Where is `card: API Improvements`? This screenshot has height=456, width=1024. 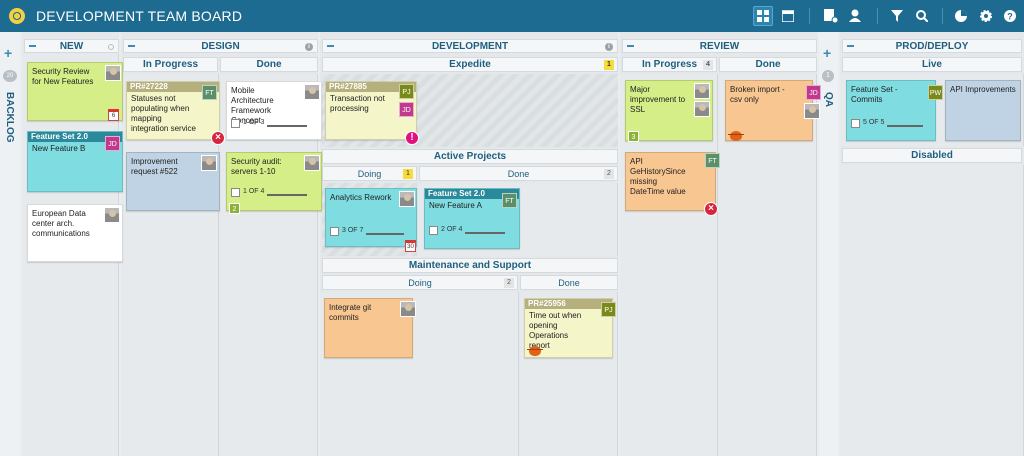
card: API Improvements is located at coordinates (983, 110).